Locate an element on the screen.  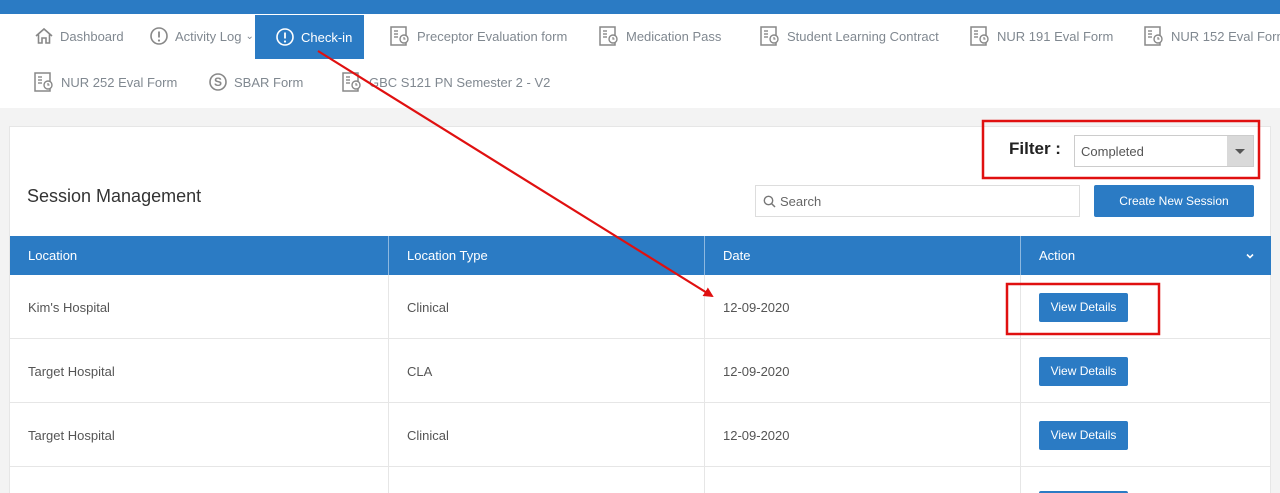
column-header-action: Action is located at coordinates (1146, 255).